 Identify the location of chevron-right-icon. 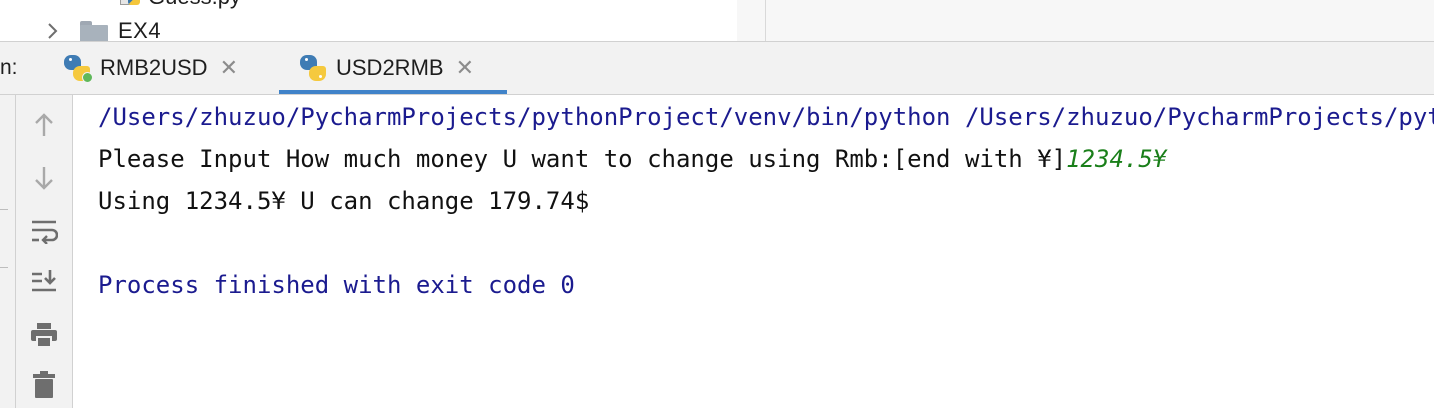
(53, 30).